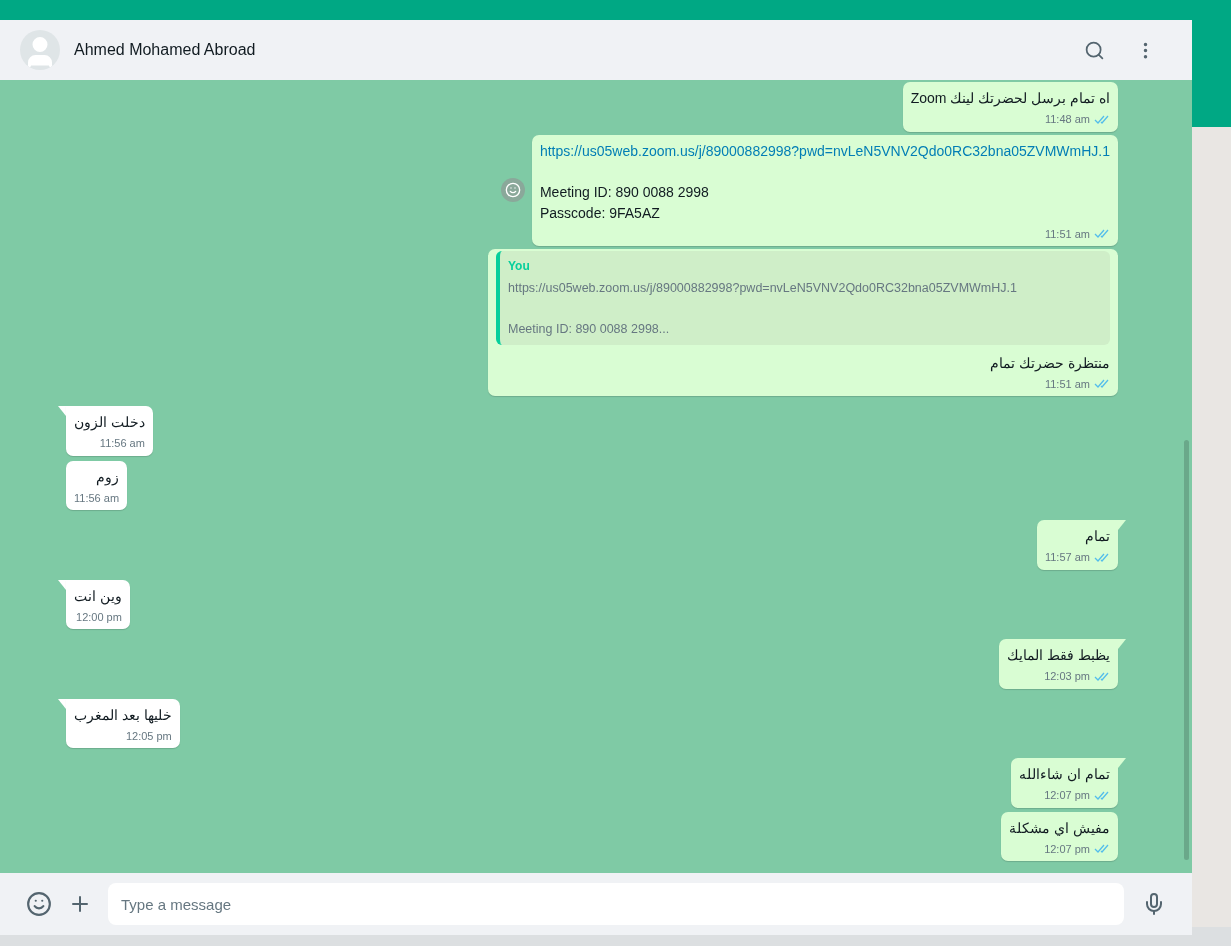 This screenshot has width=1231, height=946. Describe the element at coordinates (600, 213) in the screenshot. I see `message-text: Passcode: 9FA5AZ` at that location.